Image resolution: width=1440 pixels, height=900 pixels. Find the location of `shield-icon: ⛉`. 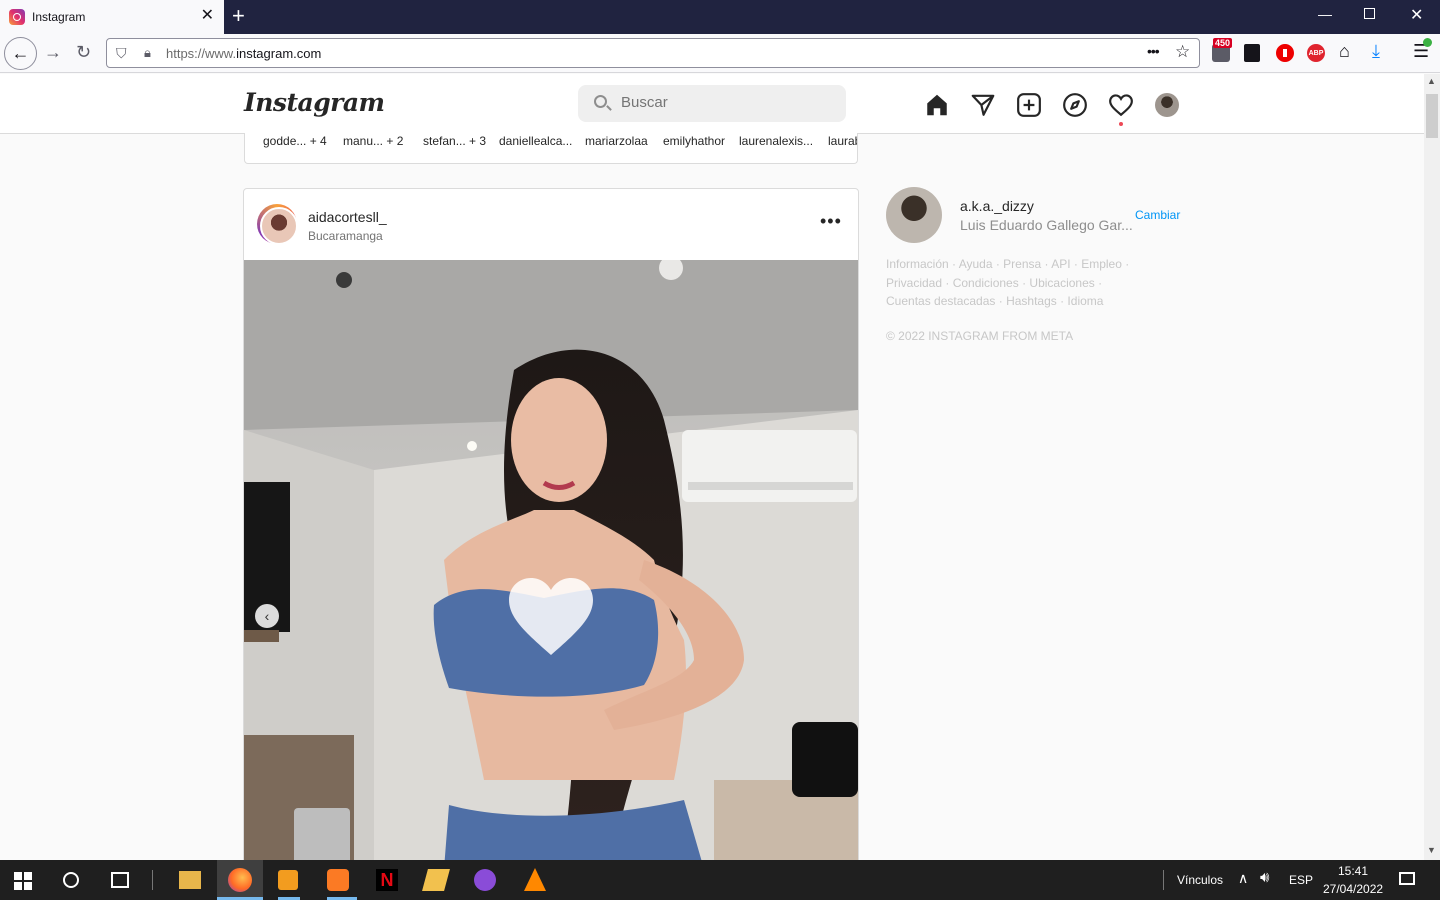

shield-icon: ⛉ is located at coordinates (121, 53).